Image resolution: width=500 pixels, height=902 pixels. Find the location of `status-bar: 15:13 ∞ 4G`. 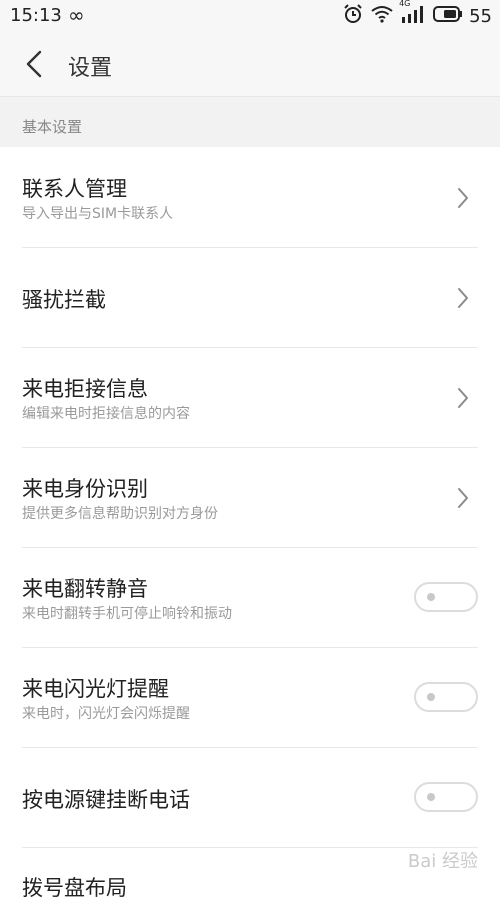

status-bar: 15:13 ∞ 4G is located at coordinates (250, 16).